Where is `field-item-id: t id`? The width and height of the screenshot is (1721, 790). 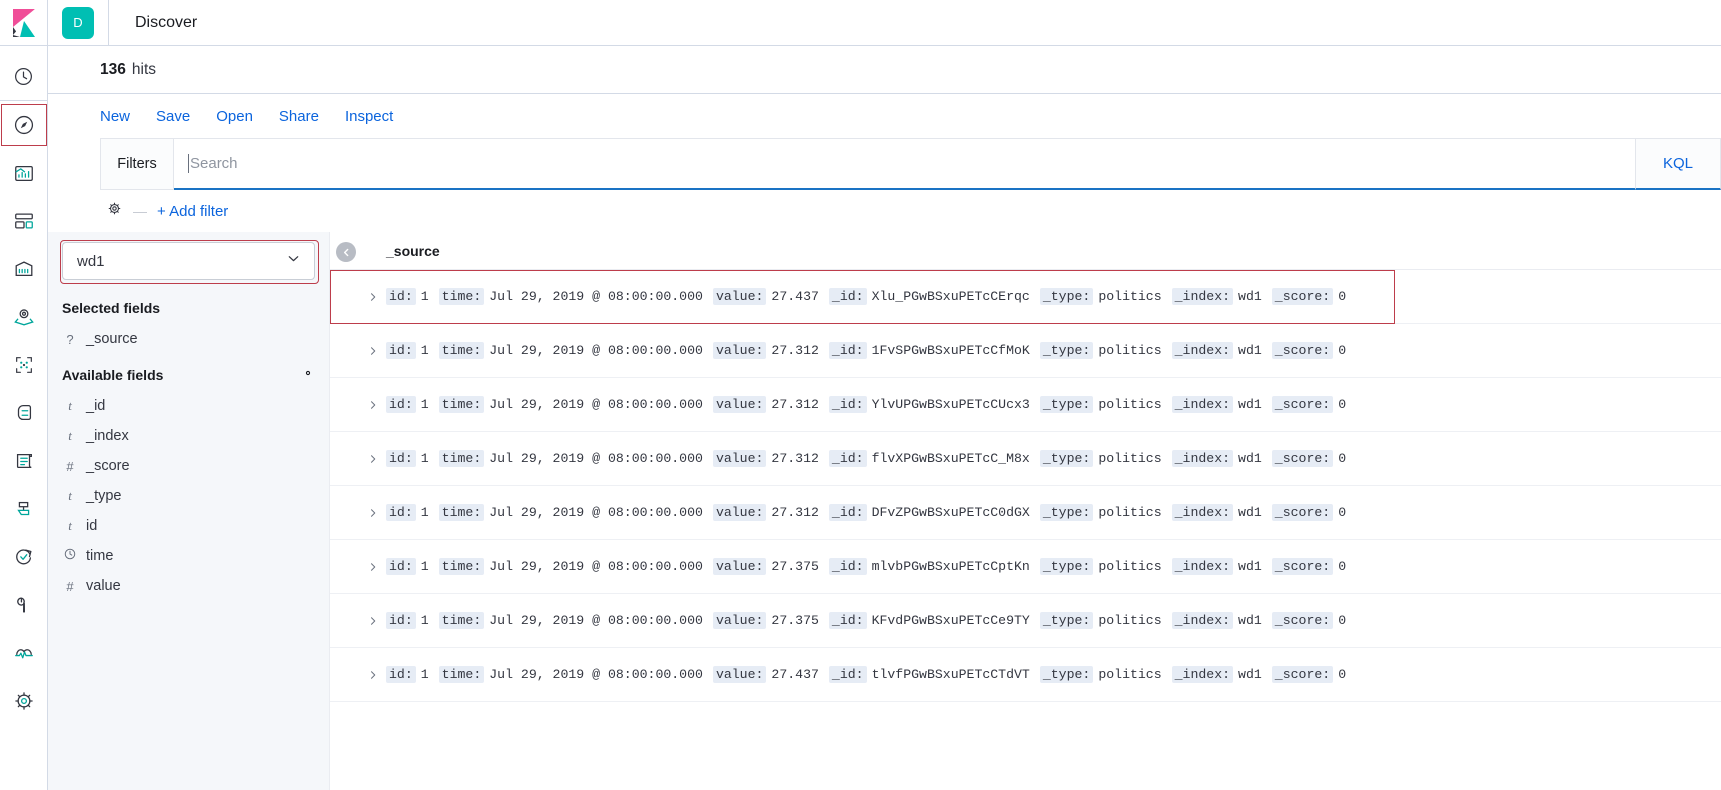 field-item-id: t id is located at coordinates (188, 526).